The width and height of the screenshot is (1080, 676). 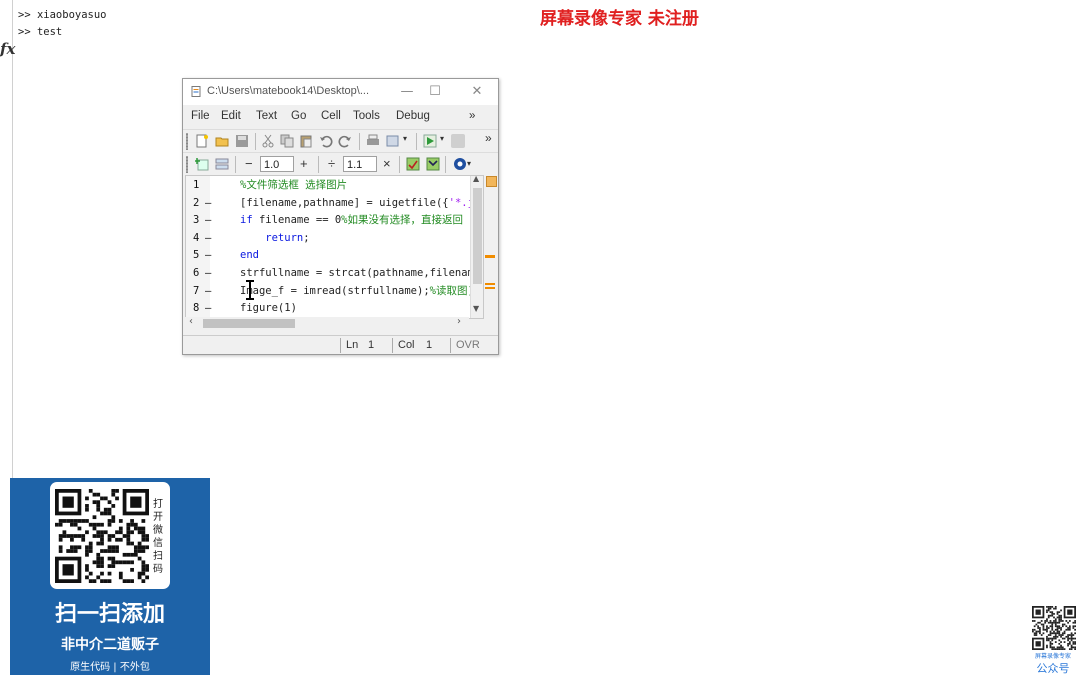 What do you see at coordinates (200, 116) in the screenshot?
I see `menu-file: File` at bounding box center [200, 116].